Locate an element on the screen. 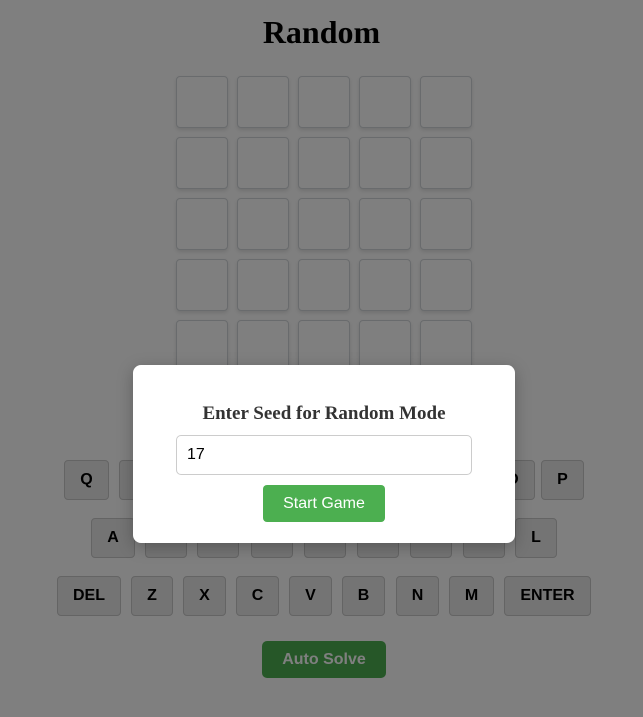 The height and width of the screenshot is (717, 643). seed-input is located at coordinates (324, 455).